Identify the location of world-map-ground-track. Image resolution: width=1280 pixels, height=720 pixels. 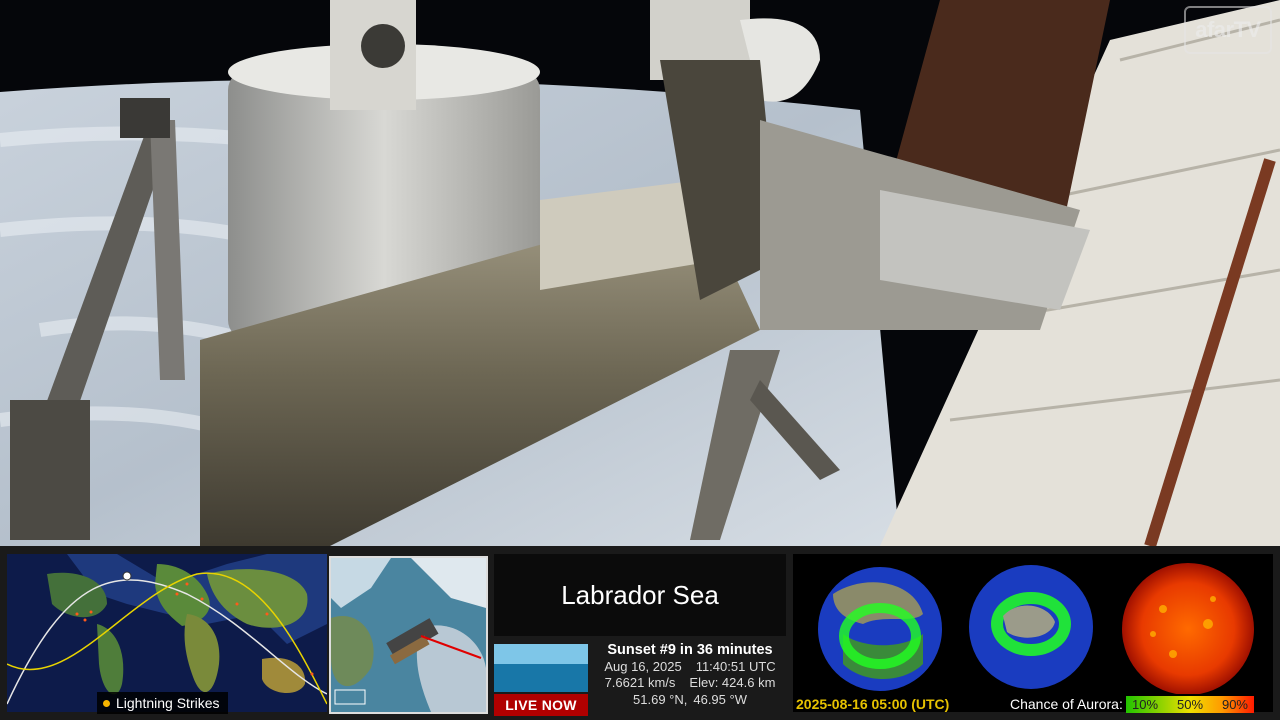
(167, 633).